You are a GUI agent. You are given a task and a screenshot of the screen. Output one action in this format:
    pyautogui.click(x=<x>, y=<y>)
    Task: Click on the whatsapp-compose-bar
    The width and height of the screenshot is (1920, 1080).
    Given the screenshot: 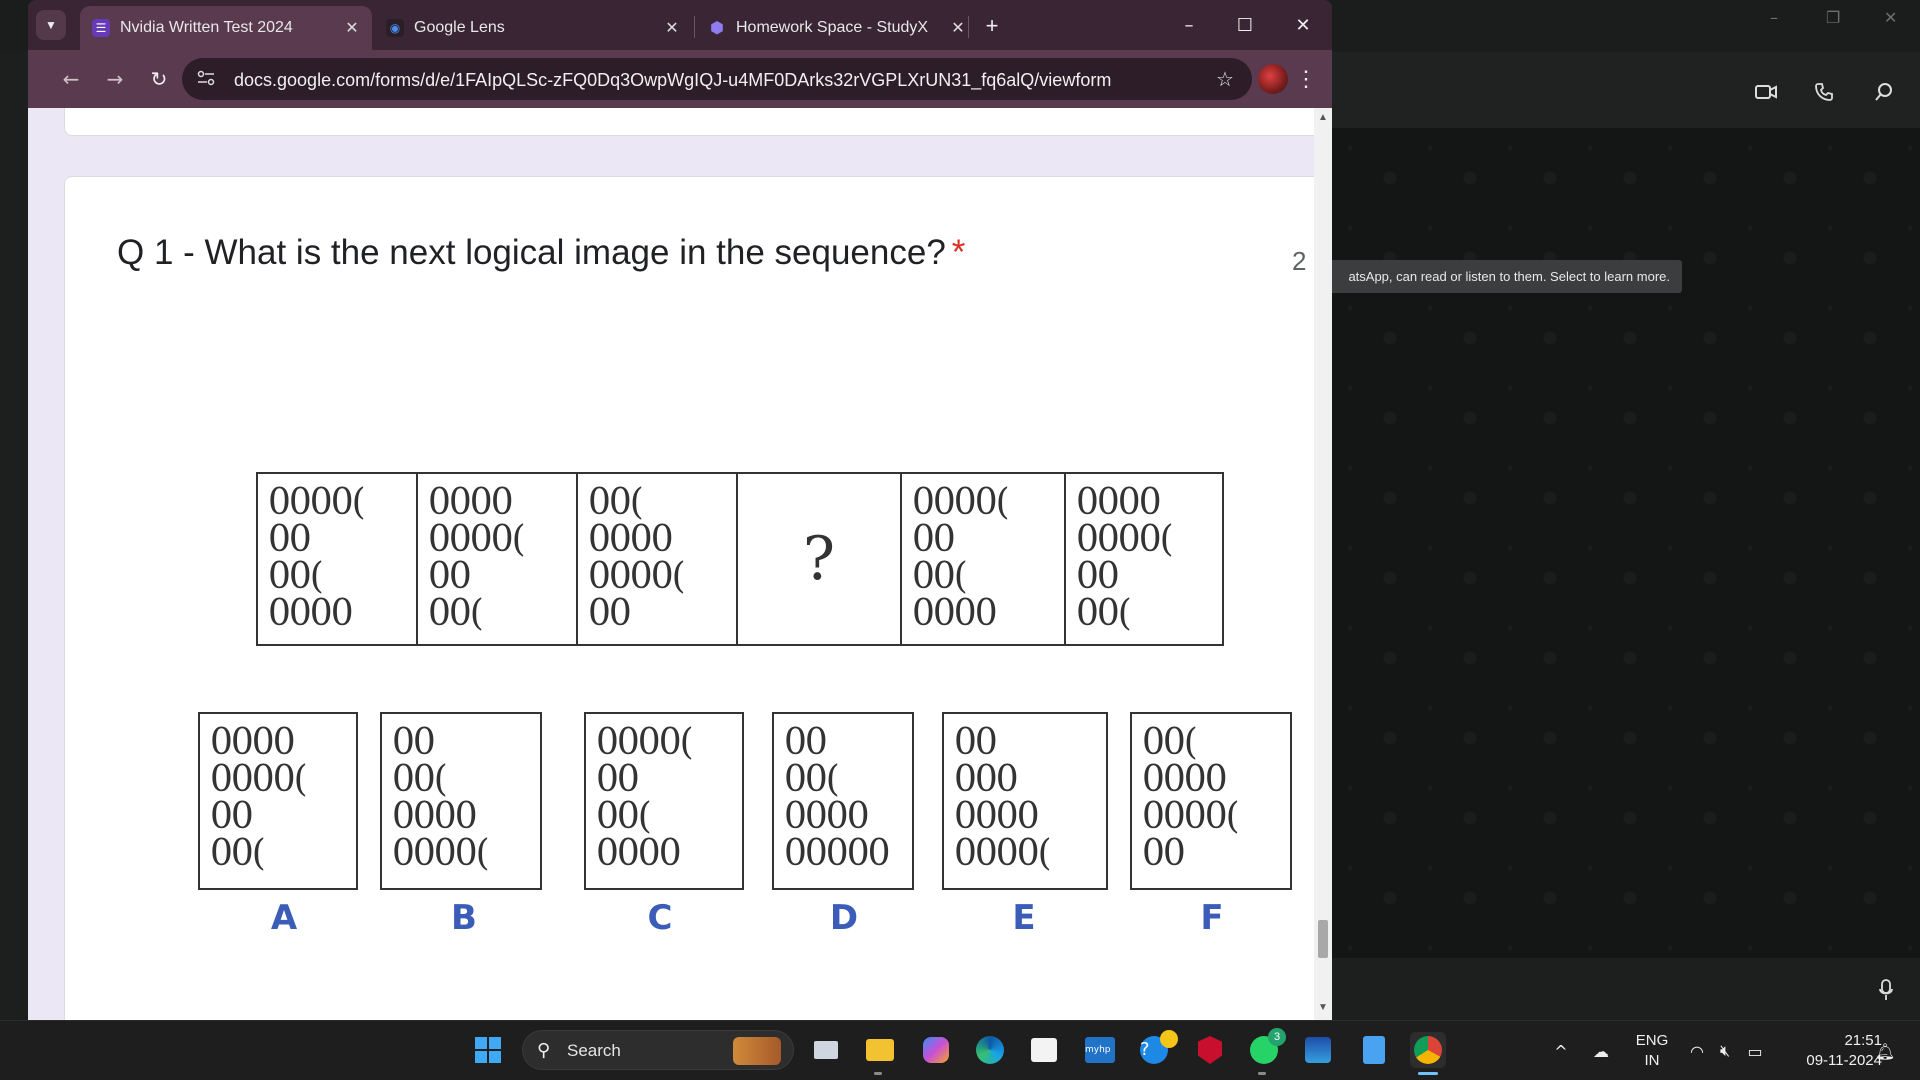 What is the action you would take?
    pyautogui.click(x=1625, y=989)
    